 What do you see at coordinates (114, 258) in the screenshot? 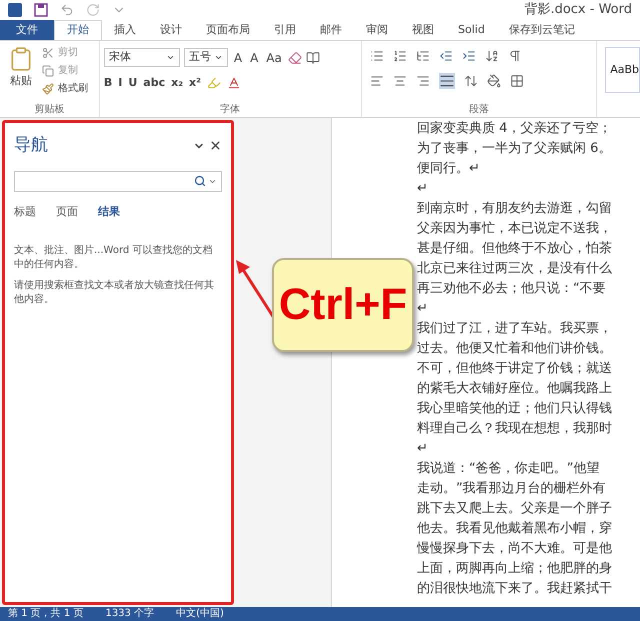
I see `help-text: 文本、批注、图片...Word 可以查找您的文档中的任何内容。` at bounding box center [114, 258].